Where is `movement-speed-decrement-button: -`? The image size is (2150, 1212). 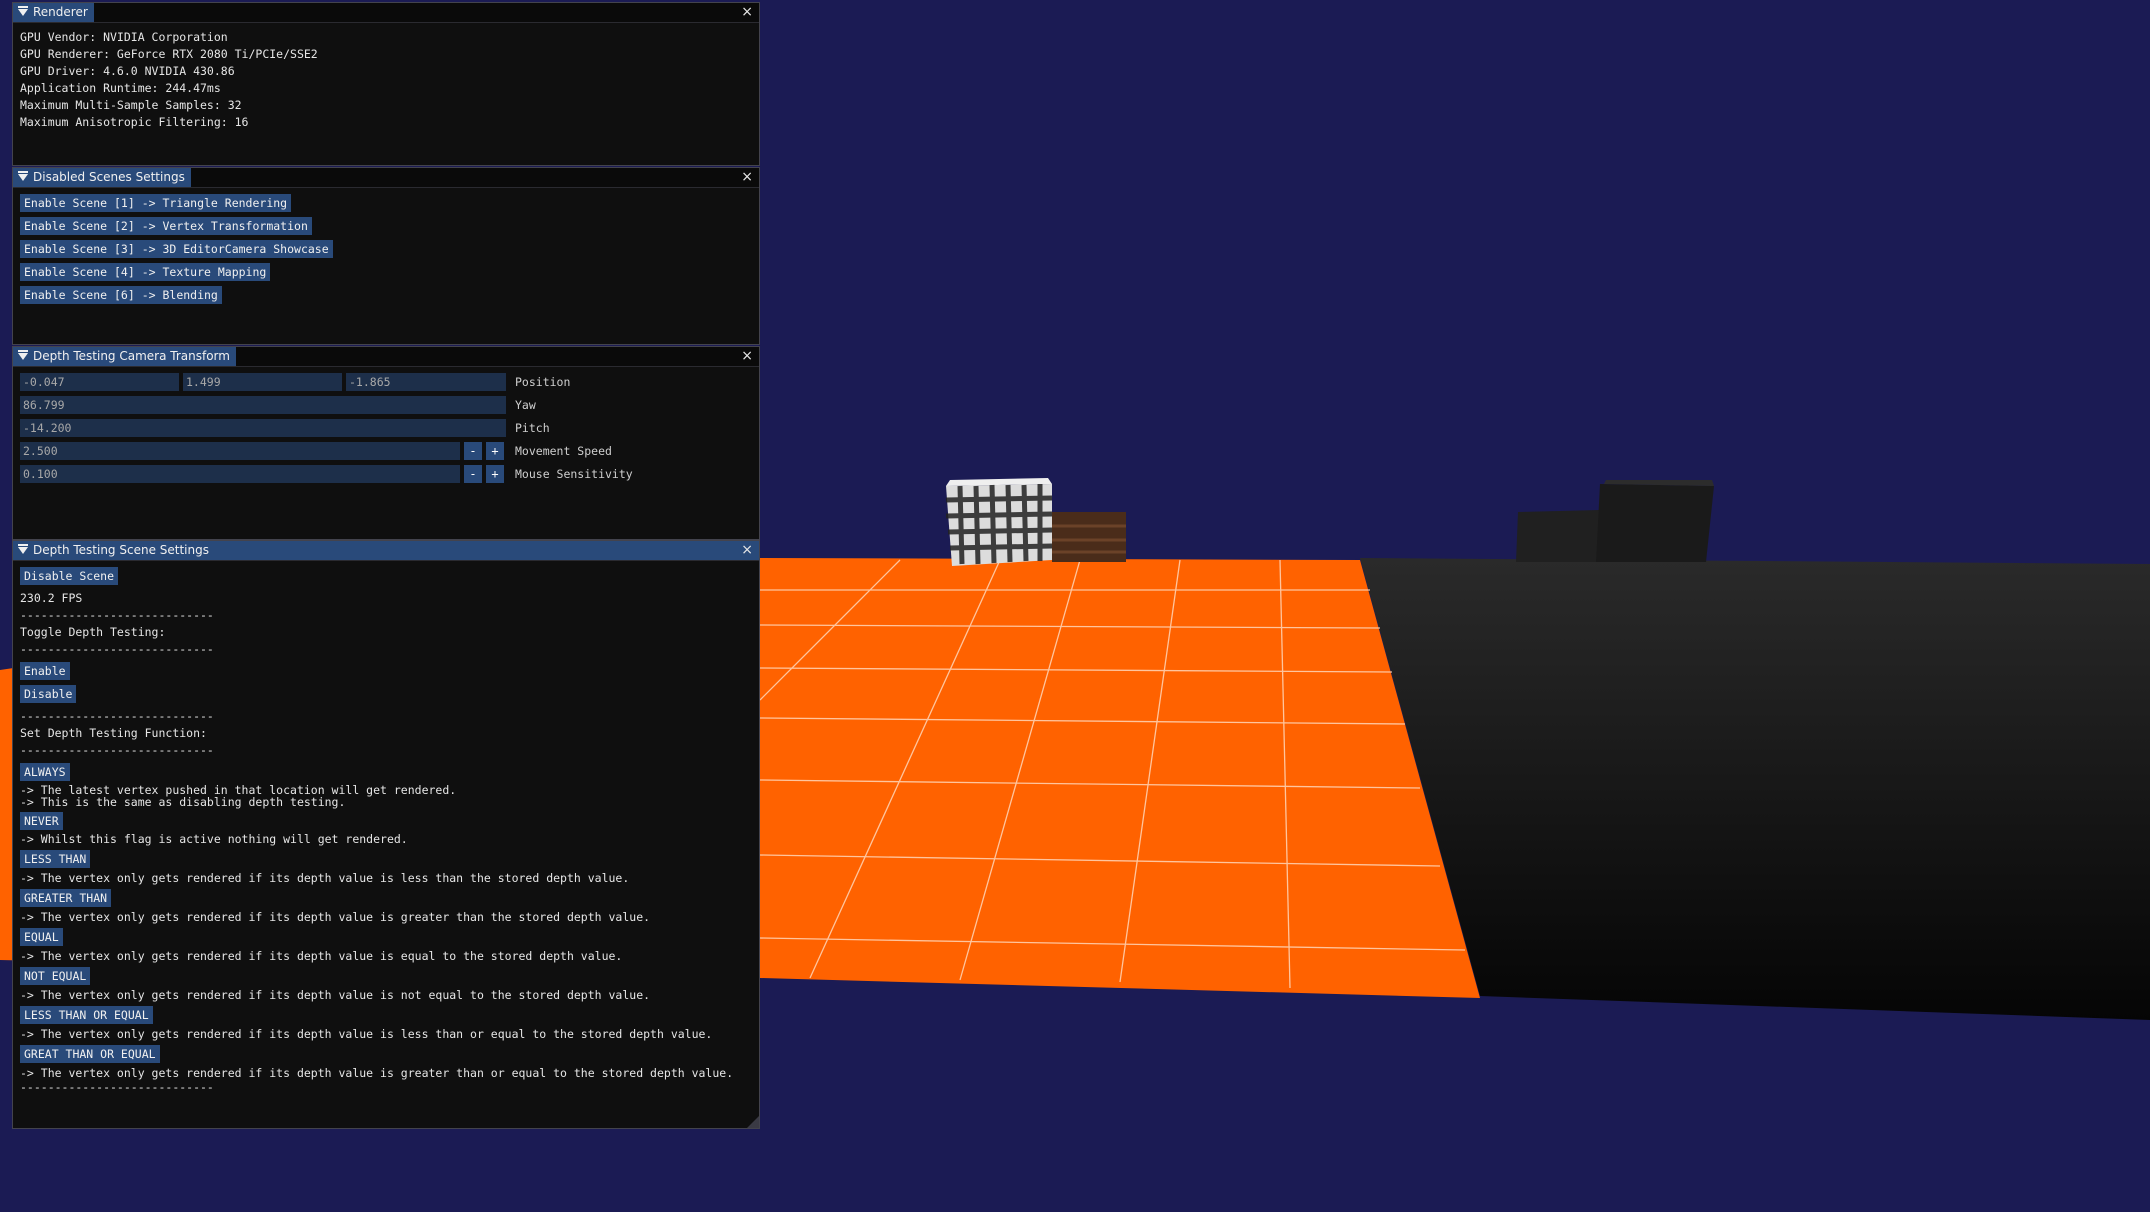
movement-speed-decrement-button: - is located at coordinates (473, 451).